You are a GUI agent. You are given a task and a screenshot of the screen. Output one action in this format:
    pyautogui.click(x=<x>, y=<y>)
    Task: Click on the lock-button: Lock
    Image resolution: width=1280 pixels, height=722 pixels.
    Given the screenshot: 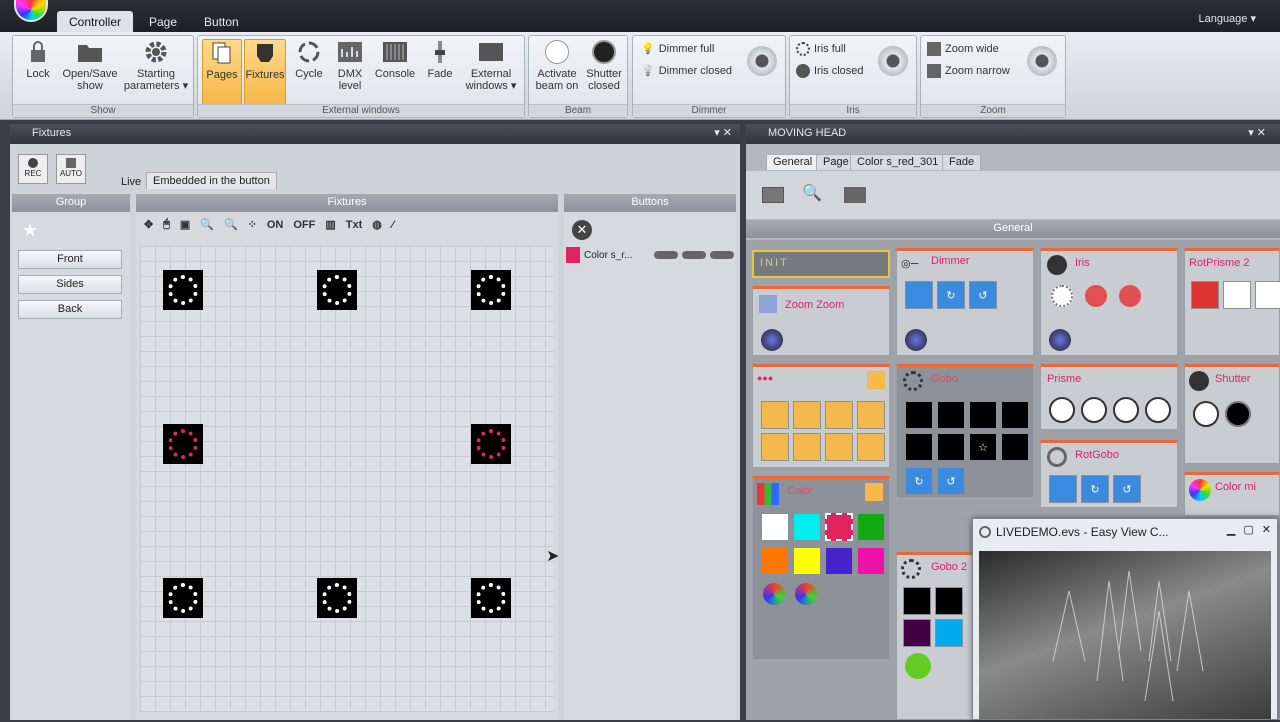 What is the action you would take?
    pyautogui.click(x=38, y=59)
    